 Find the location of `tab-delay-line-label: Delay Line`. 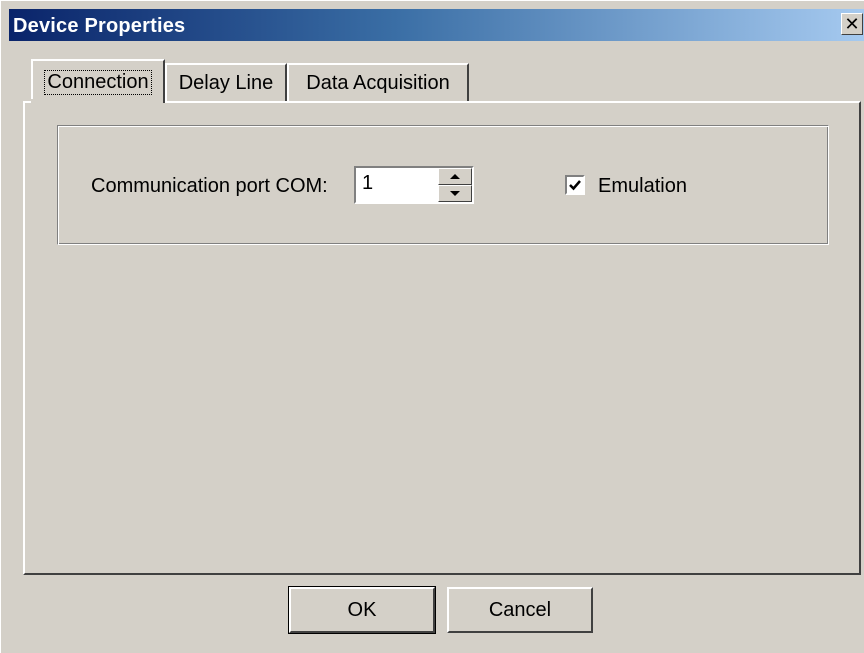

tab-delay-line-label: Delay Line is located at coordinates (226, 82).